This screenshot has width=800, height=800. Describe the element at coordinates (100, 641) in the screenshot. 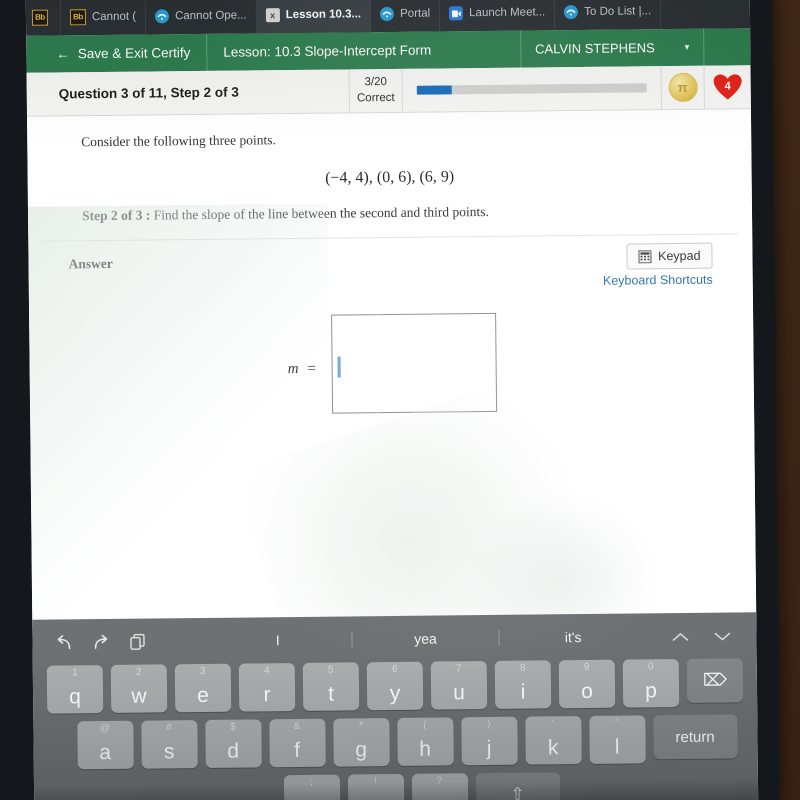

I see `redo-icon` at that location.